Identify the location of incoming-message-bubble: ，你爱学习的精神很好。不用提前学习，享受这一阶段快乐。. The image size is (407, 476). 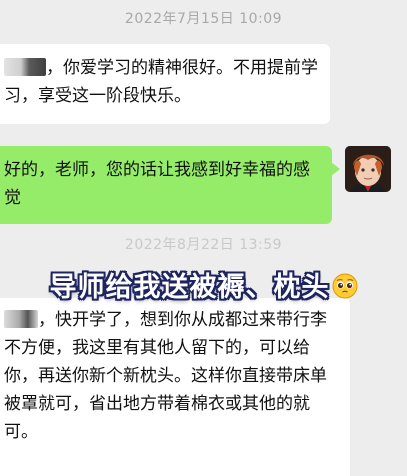
(165, 84).